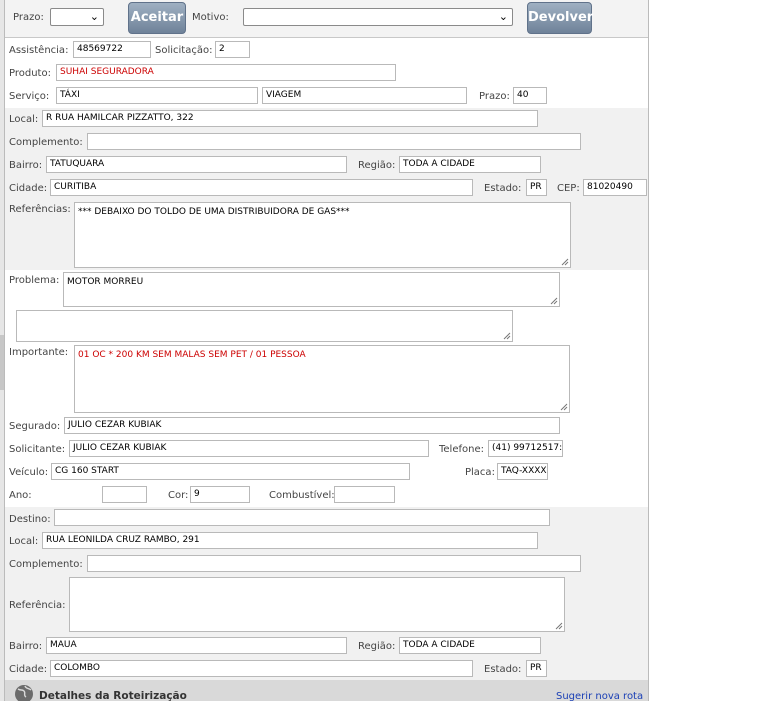  Describe the element at coordinates (30, 519) in the screenshot. I see `destino-label: Destino:` at that location.